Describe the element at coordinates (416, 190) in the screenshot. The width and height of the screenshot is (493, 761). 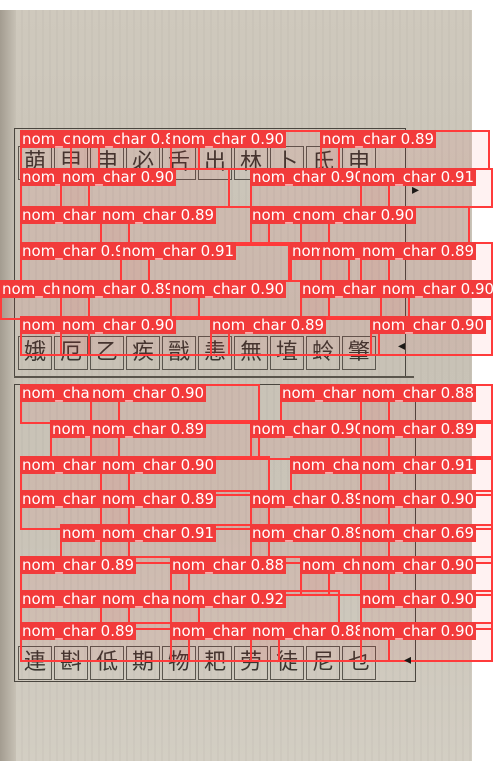
I see `ink-mark: ▸` at that location.